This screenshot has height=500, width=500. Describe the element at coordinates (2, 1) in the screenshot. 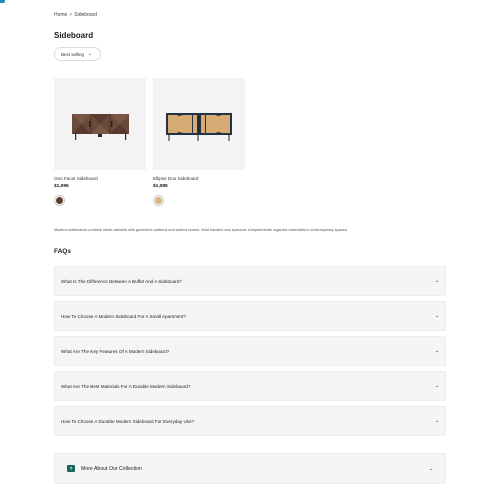

I see `logo-mark` at that location.